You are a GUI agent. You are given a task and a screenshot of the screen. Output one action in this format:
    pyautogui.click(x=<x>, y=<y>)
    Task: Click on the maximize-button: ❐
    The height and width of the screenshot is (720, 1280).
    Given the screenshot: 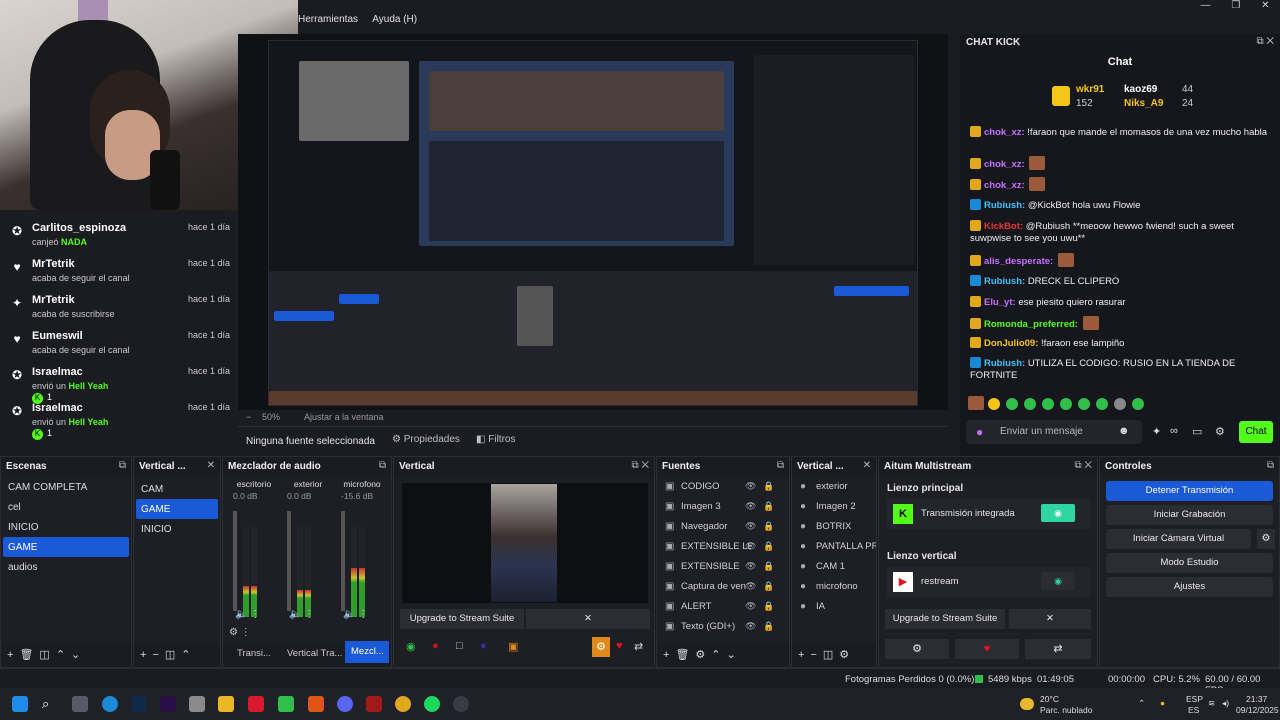 What is the action you would take?
    pyautogui.click(x=1235, y=8)
    